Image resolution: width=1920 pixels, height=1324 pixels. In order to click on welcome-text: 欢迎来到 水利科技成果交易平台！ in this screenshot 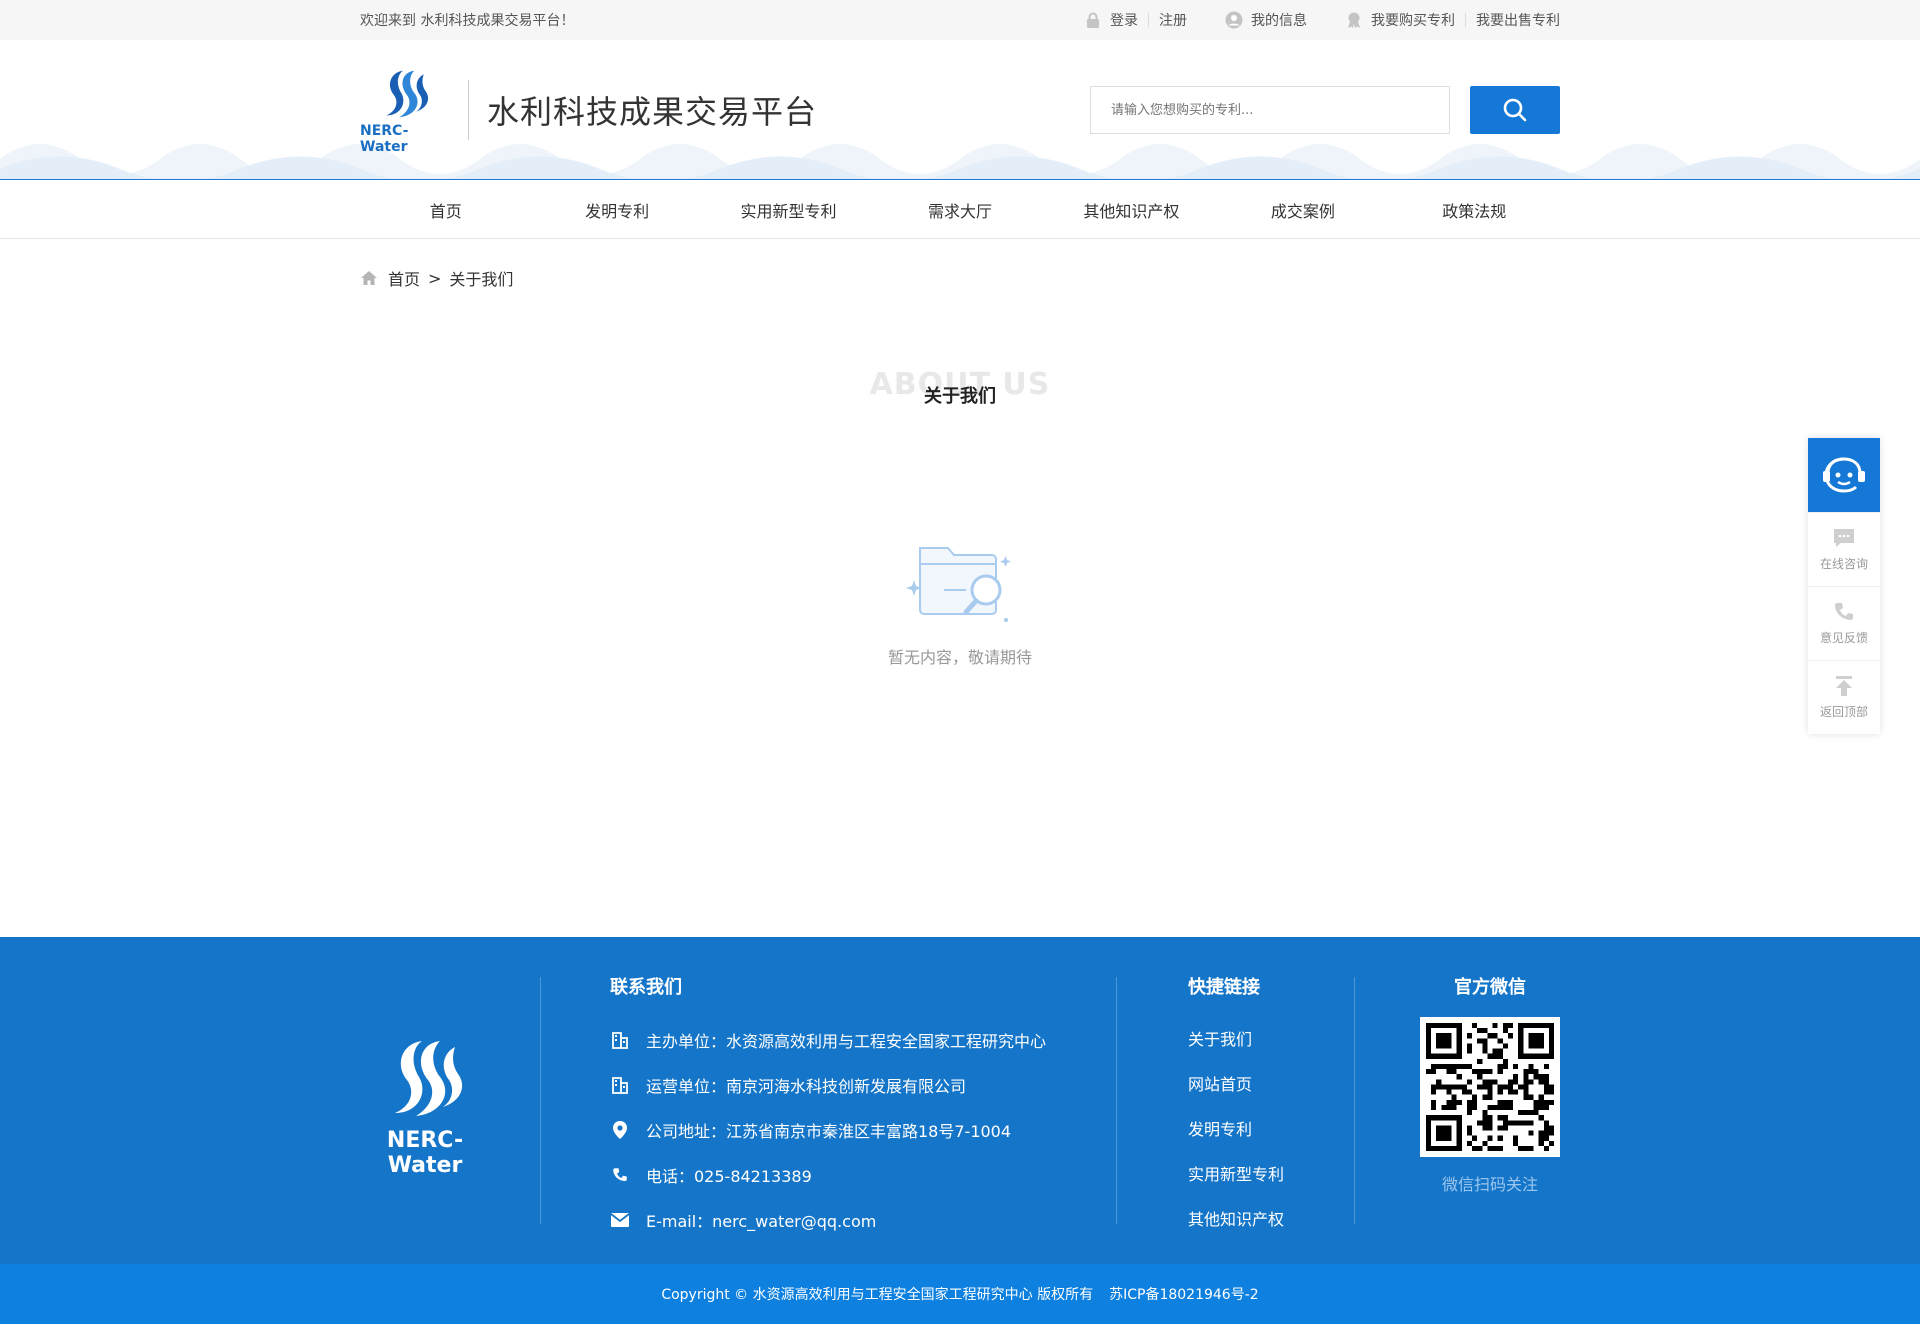, I will do `click(467, 21)`.